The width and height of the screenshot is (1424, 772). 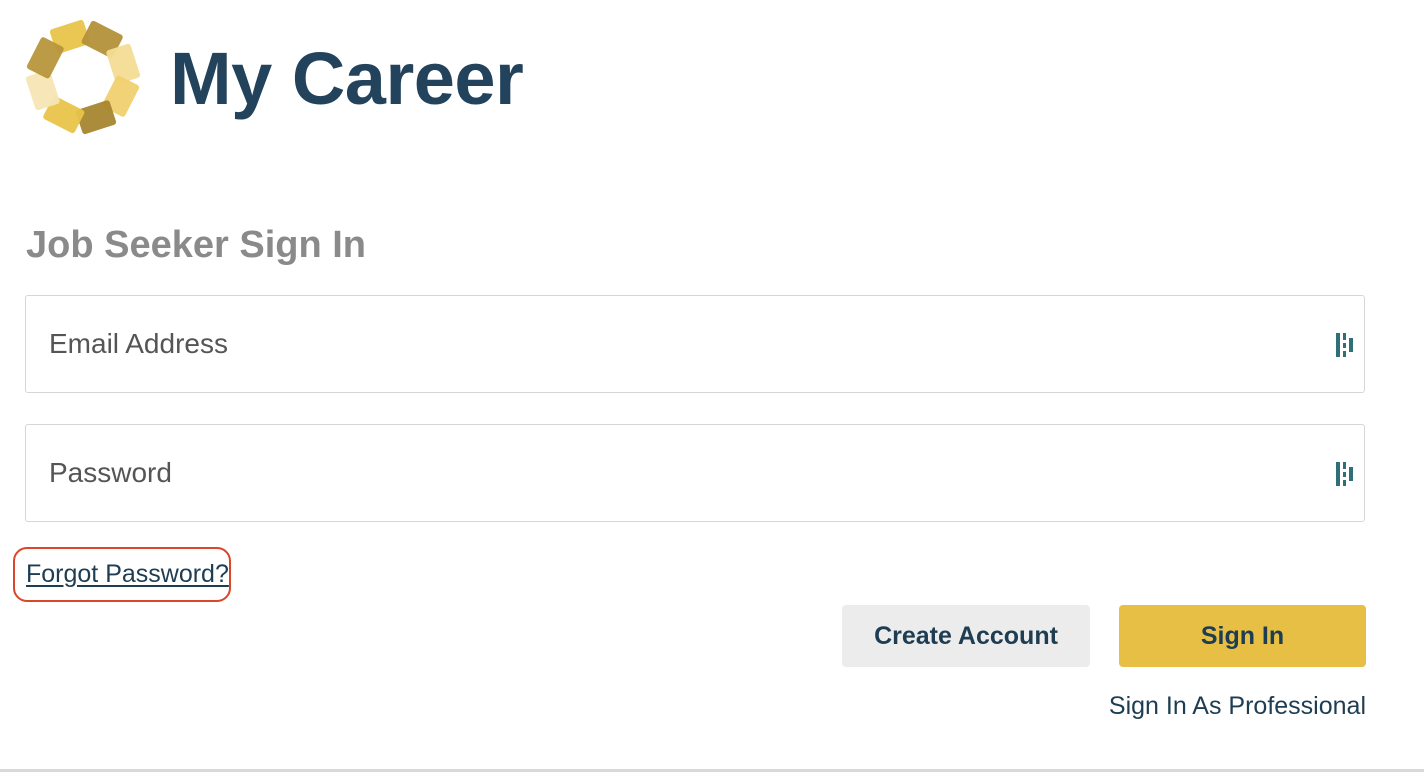 I want to click on form-heading: Job Seeker Sign In, so click(x=196, y=245).